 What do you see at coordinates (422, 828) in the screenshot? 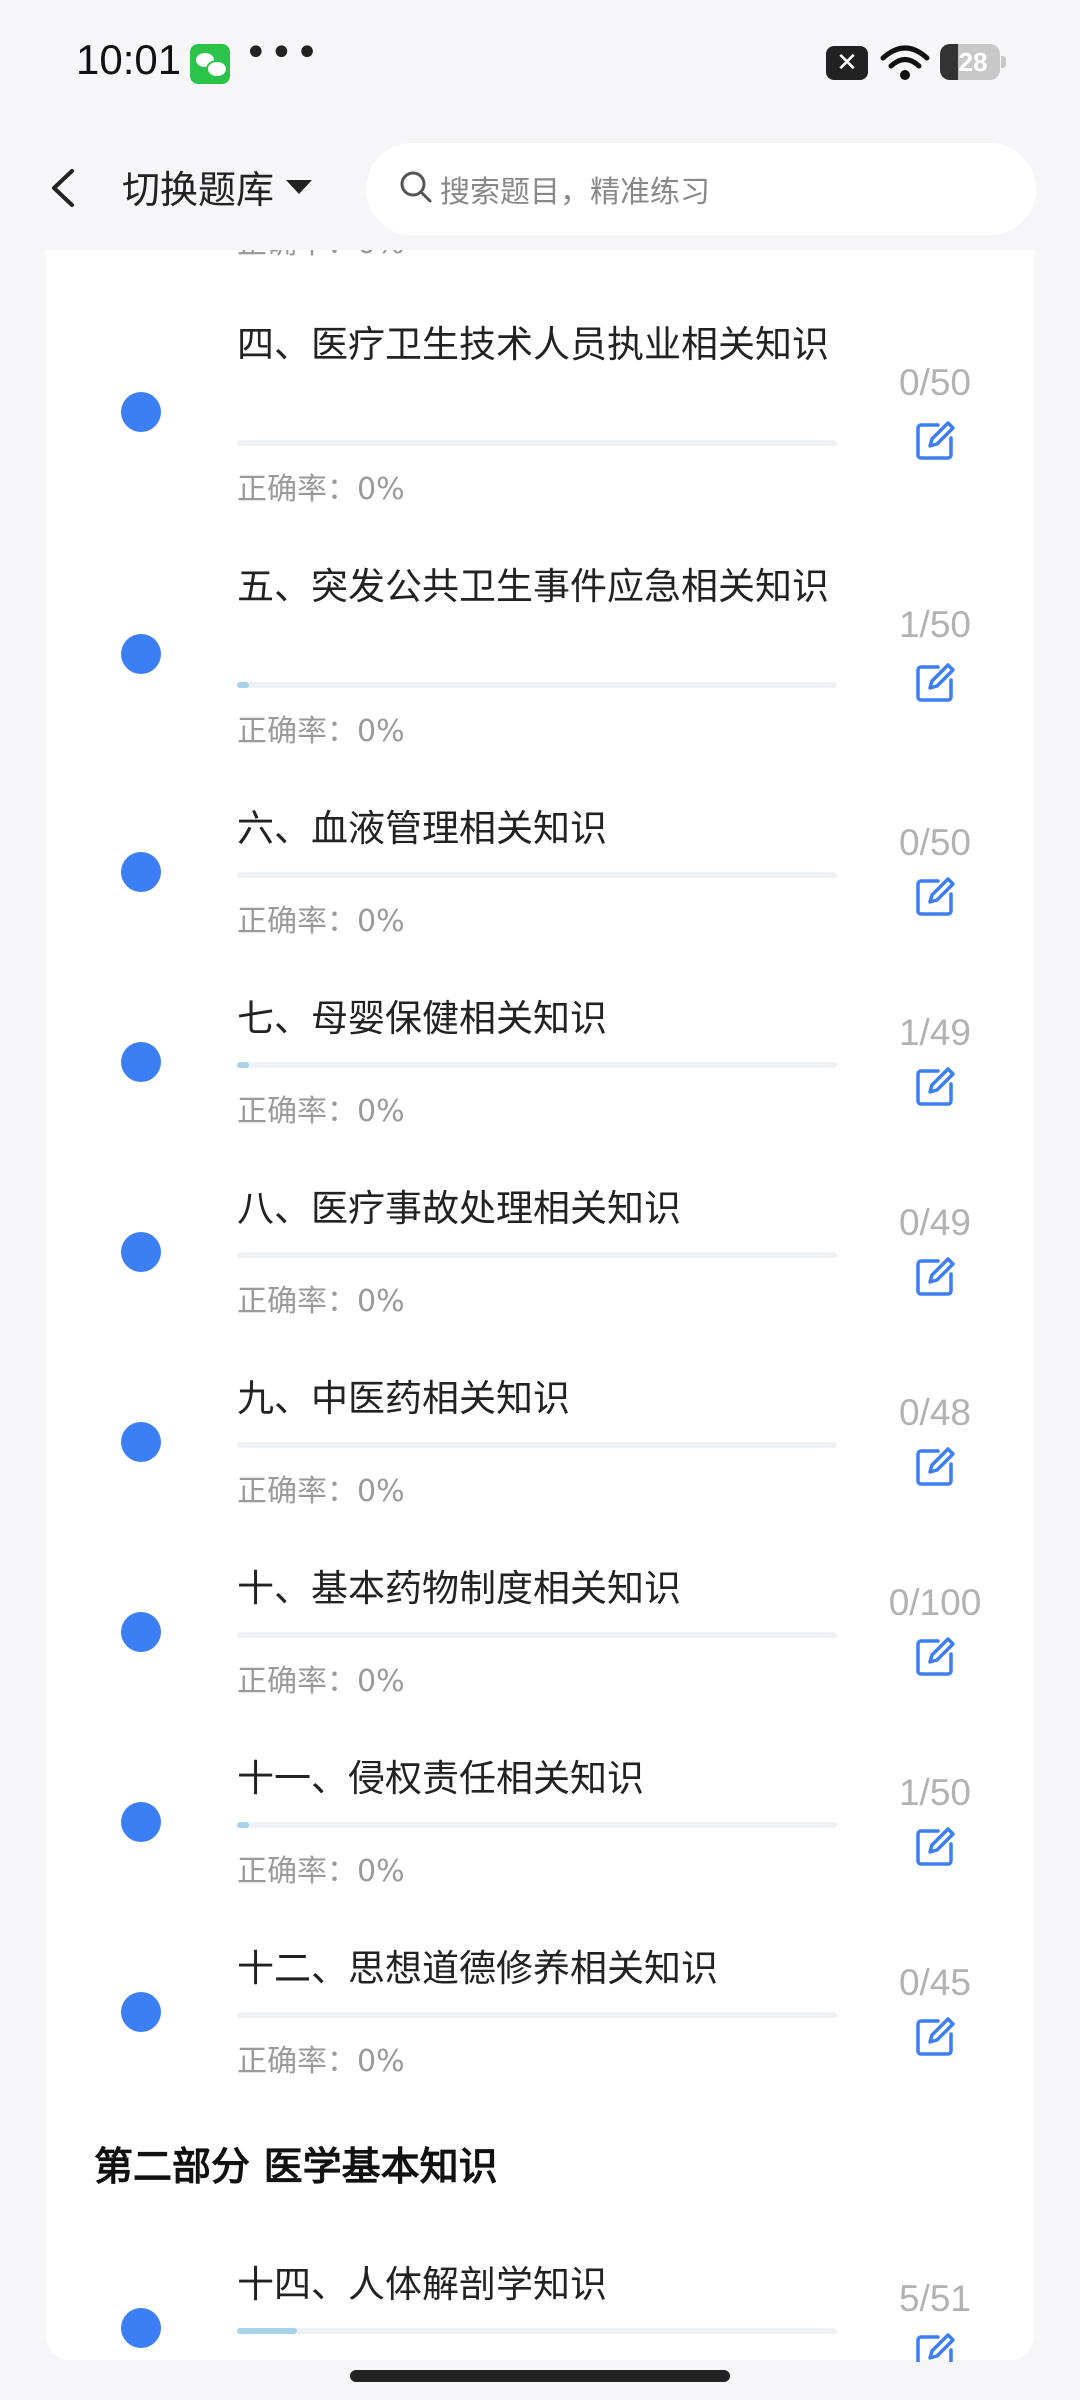
I see `topic-title: 六、血液管理相关知识` at bounding box center [422, 828].